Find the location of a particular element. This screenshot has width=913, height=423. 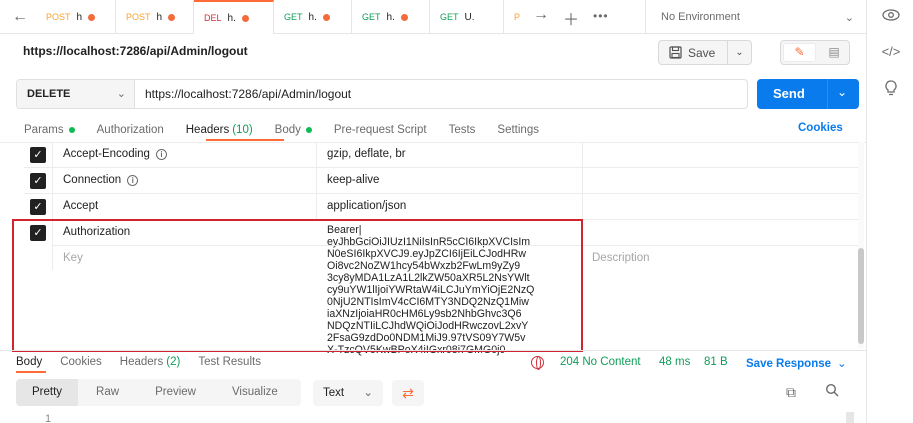

tab-tests-label: Tests is located at coordinates (462, 130).